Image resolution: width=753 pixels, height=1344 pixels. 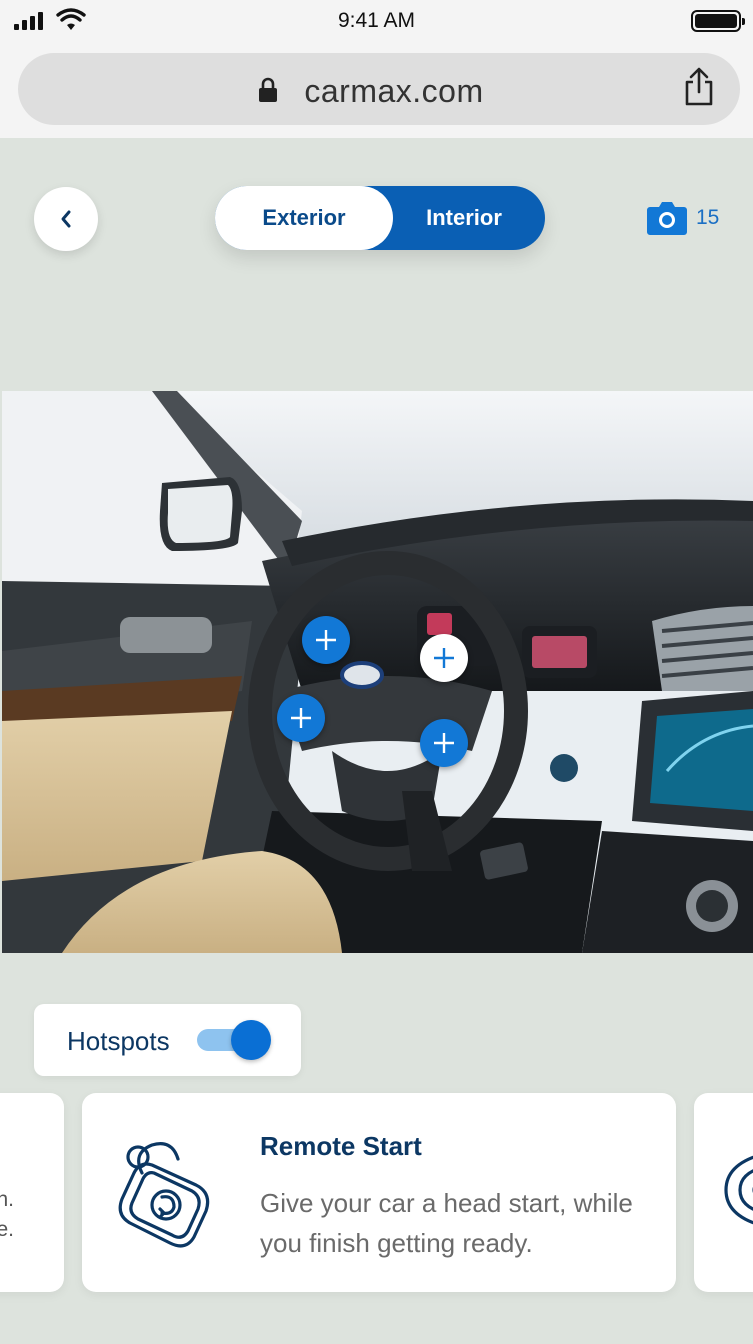 I want to click on photo-count: 15, so click(x=708, y=217).